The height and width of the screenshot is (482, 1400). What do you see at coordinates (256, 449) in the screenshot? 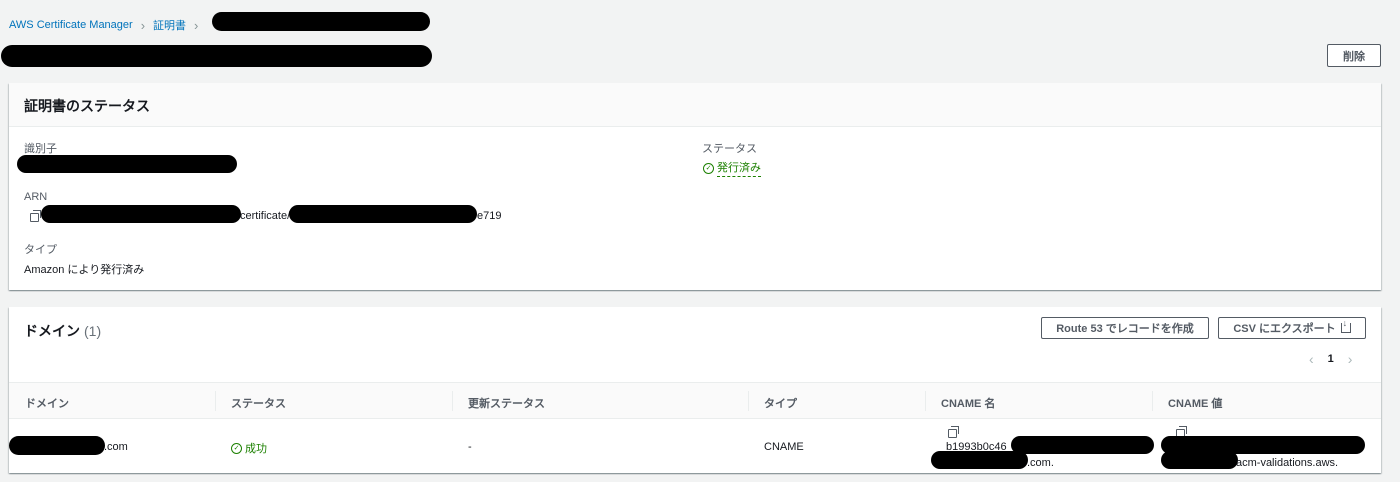
I see `domain-status-value: 成功` at bounding box center [256, 449].